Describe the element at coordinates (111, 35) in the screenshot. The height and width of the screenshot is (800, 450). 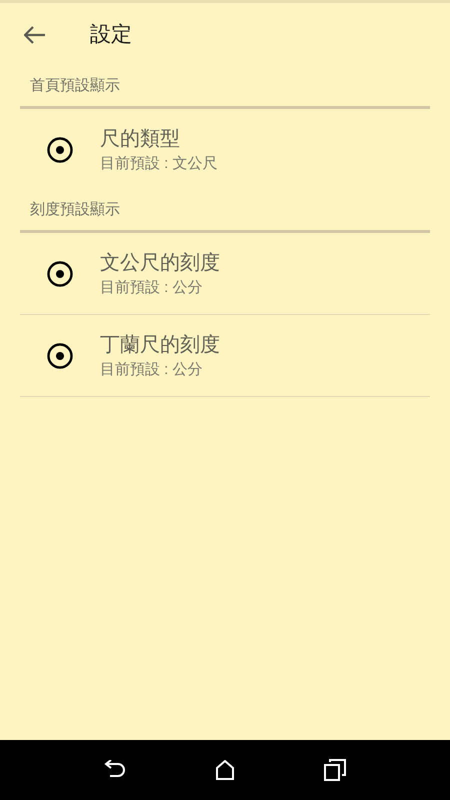
I see `screen-title: 設定` at that location.